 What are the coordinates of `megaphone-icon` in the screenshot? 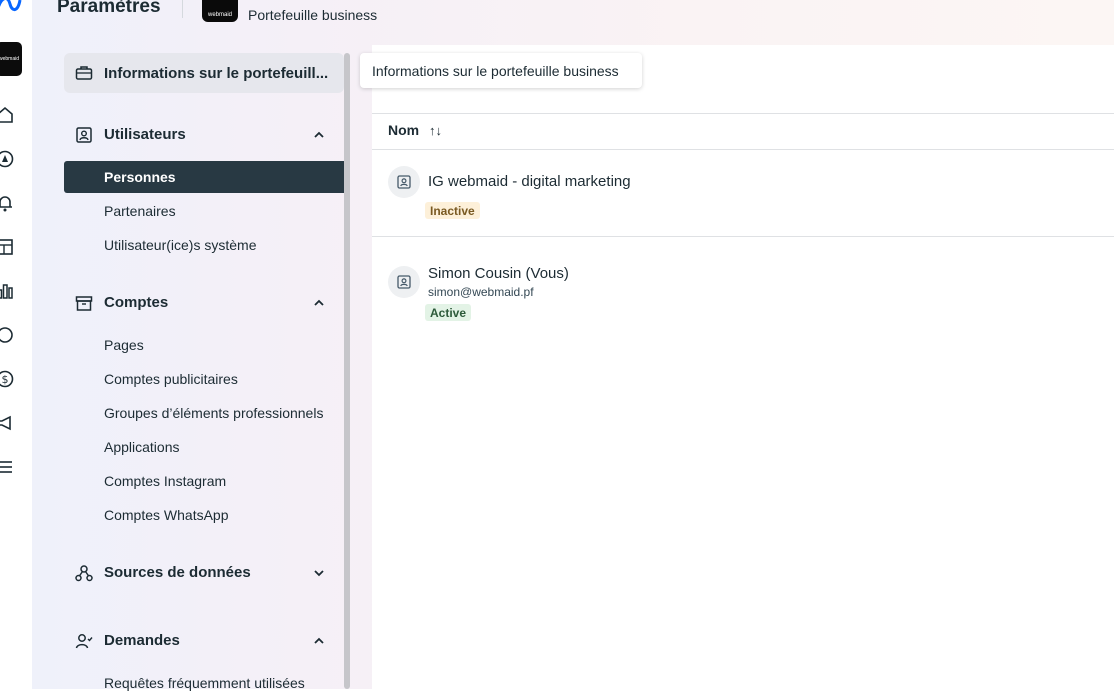 It's located at (8, 423).